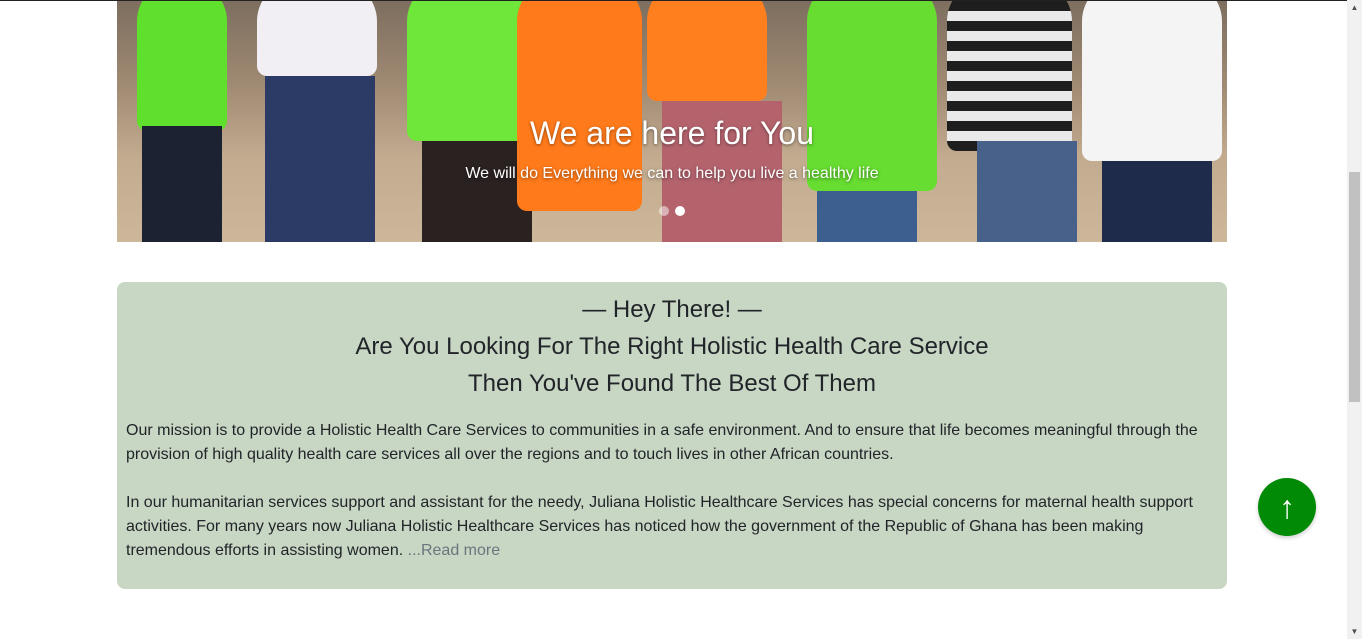 The width and height of the screenshot is (1362, 639). What do you see at coordinates (672, 211) in the screenshot?
I see `carousel-indicators` at bounding box center [672, 211].